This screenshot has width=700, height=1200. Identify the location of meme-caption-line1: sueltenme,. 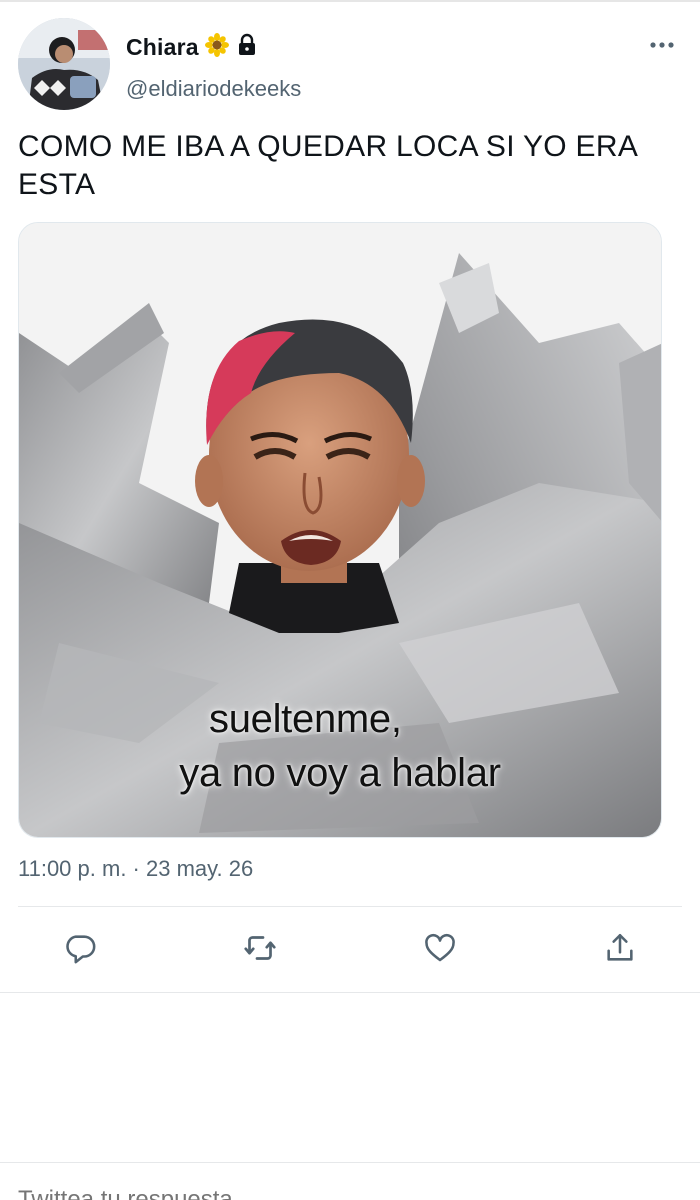
(305, 719).